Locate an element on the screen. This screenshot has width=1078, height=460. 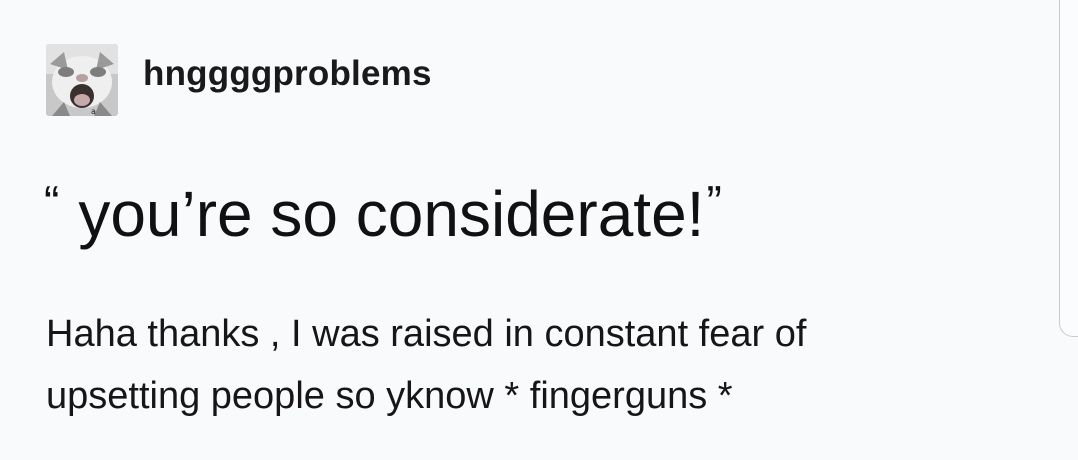
open-quote-mark: “ is located at coordinates (52, 202).